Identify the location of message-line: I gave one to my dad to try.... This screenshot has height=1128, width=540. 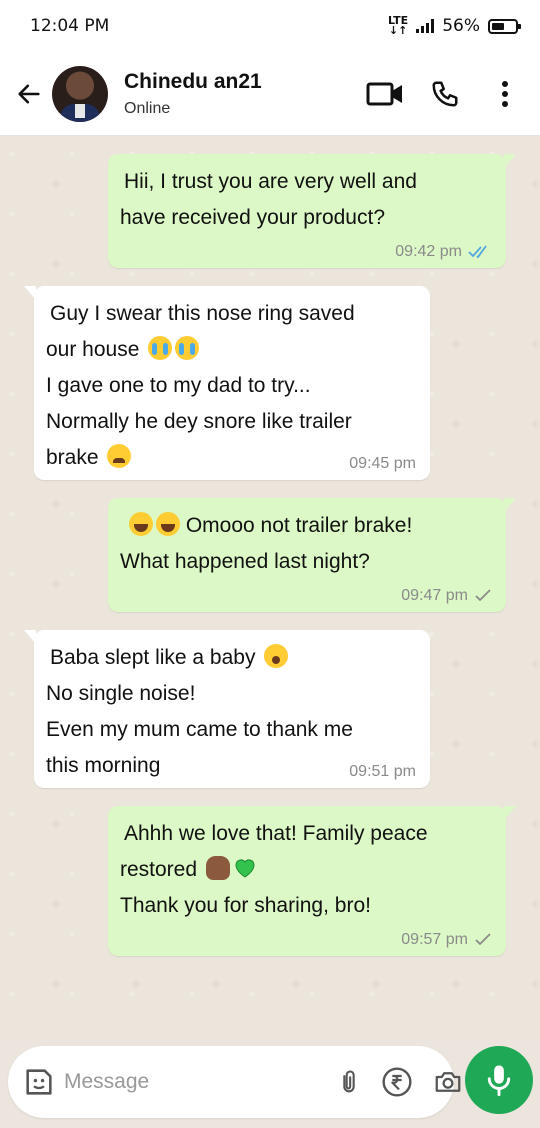
(178, 385).